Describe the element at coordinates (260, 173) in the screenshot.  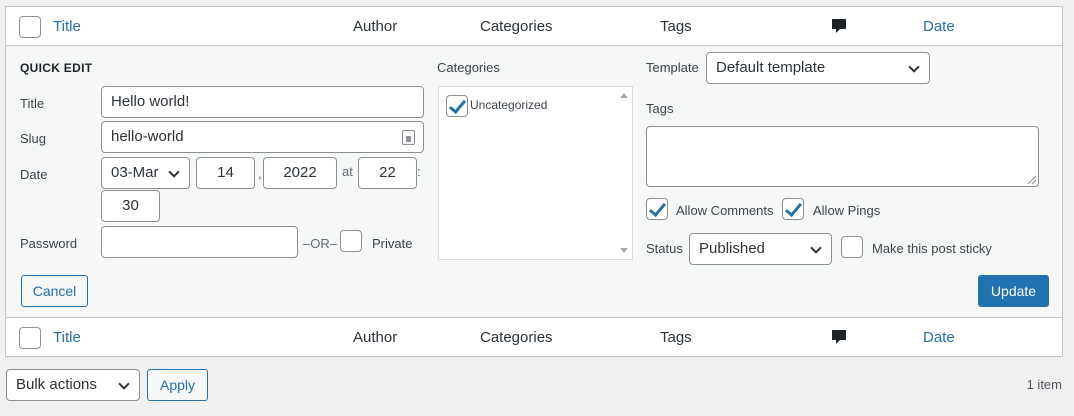
I see `date-comma: ,` at that location.